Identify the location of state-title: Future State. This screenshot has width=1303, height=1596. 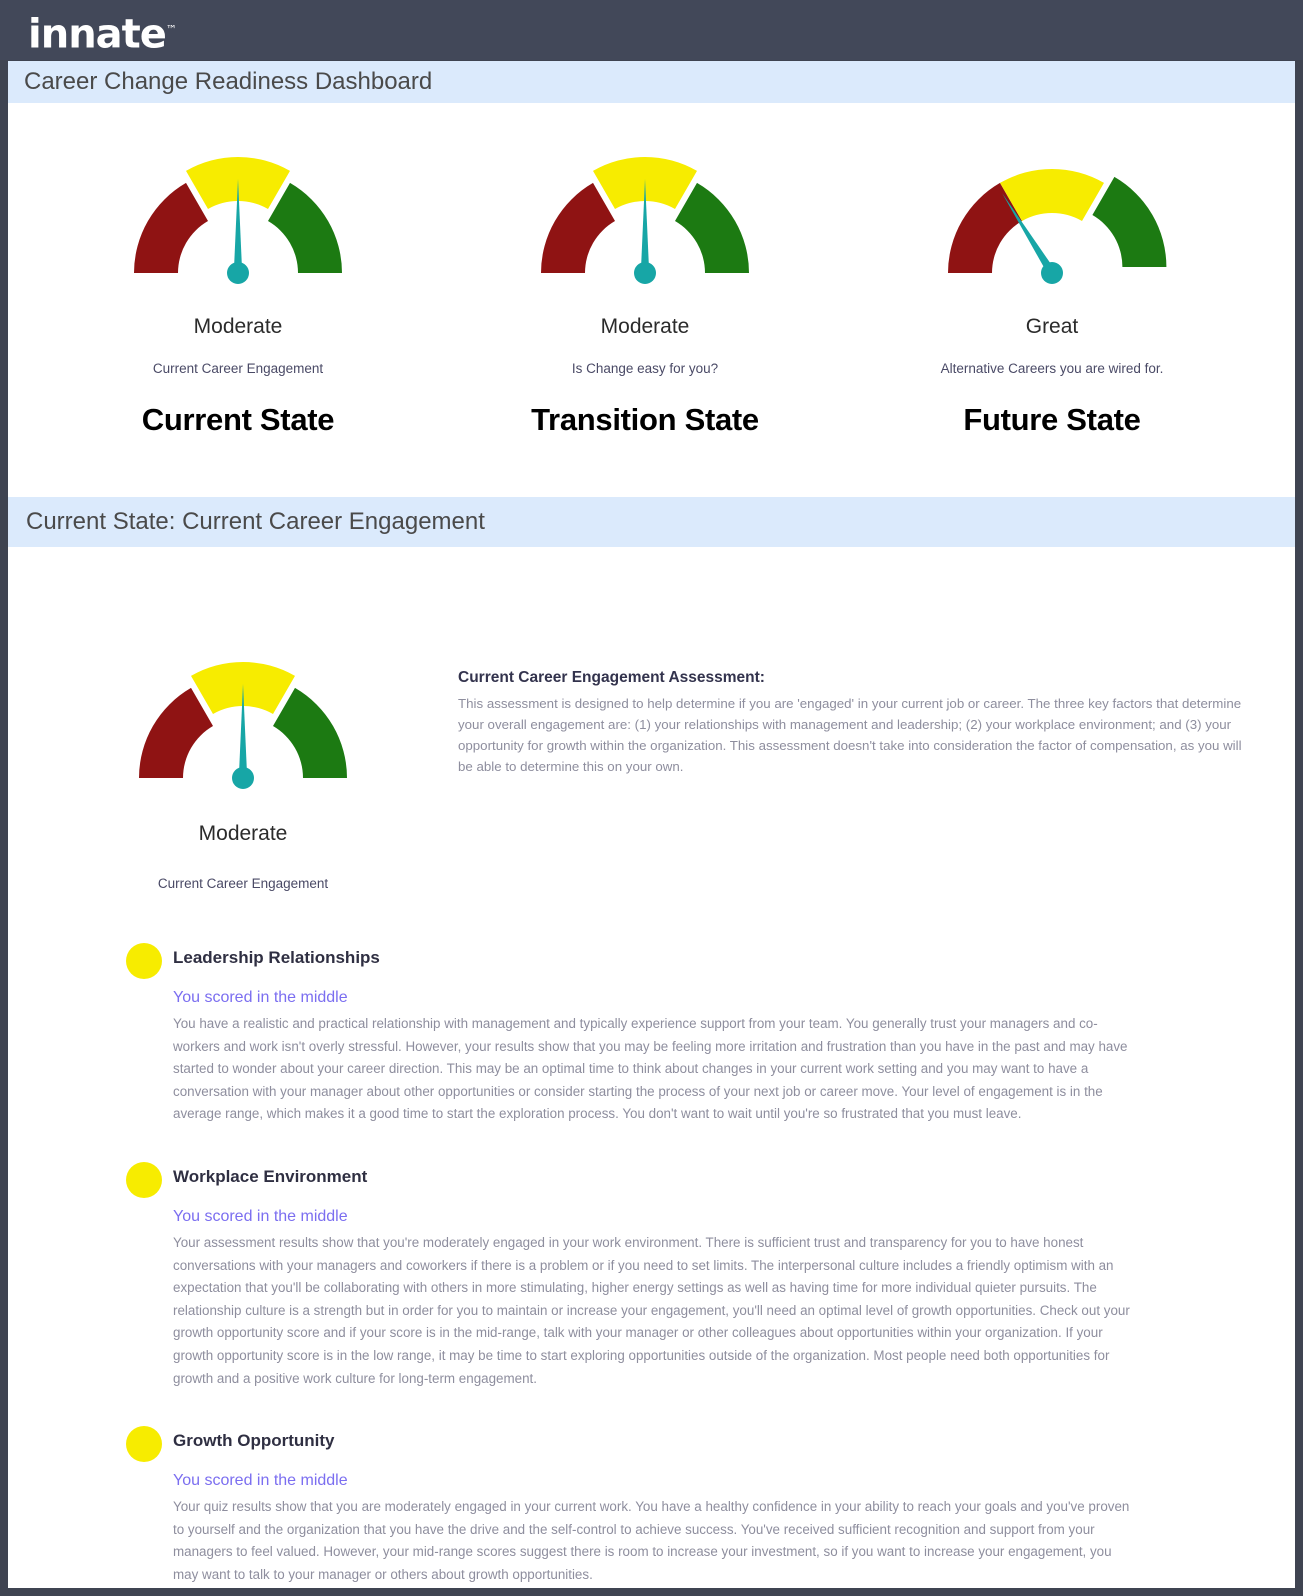
(1052, 419).